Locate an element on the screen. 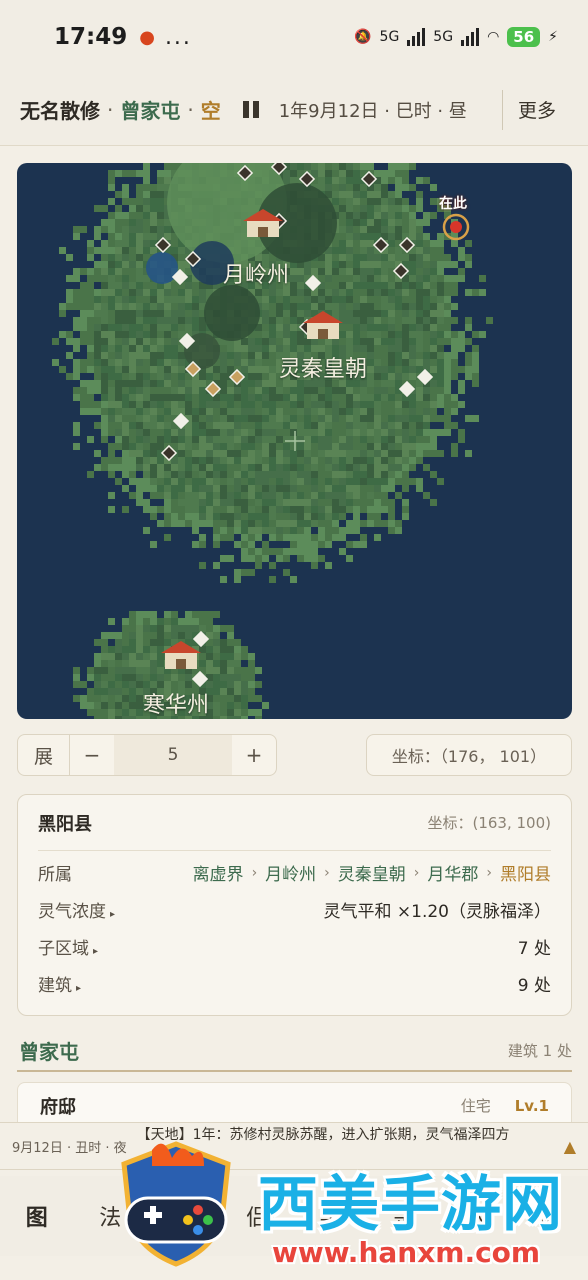 The height and width of the screenshot is (1280, 588). zoom-label: 展 is located at coordinates (44, 755).